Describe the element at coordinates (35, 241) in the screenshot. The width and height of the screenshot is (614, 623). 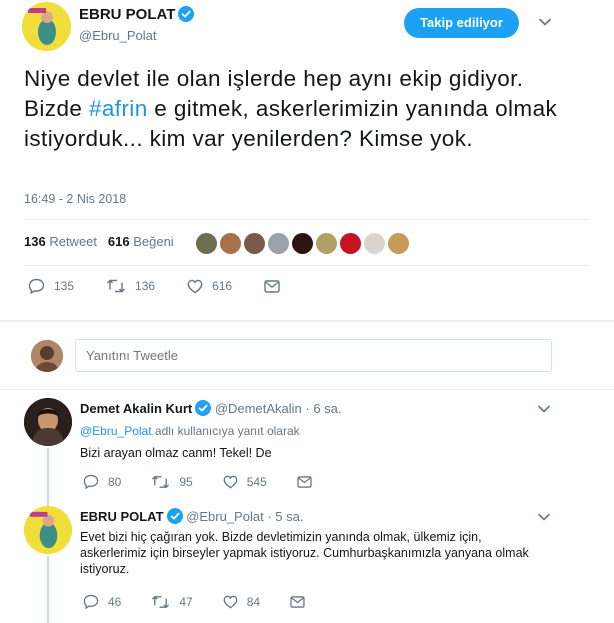
I see `retweet-count: 136` at that location.